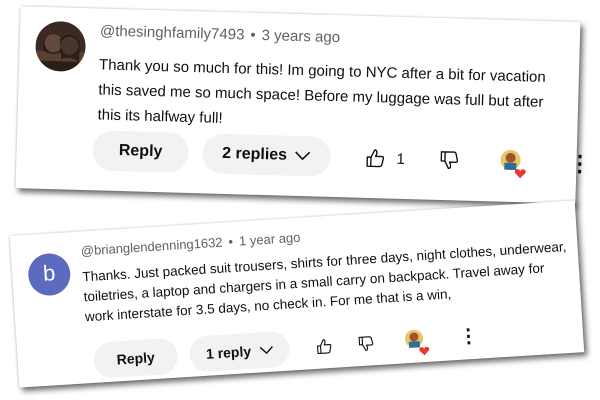  I want to click on comment-time: 3 years ago, so click(300, 36).